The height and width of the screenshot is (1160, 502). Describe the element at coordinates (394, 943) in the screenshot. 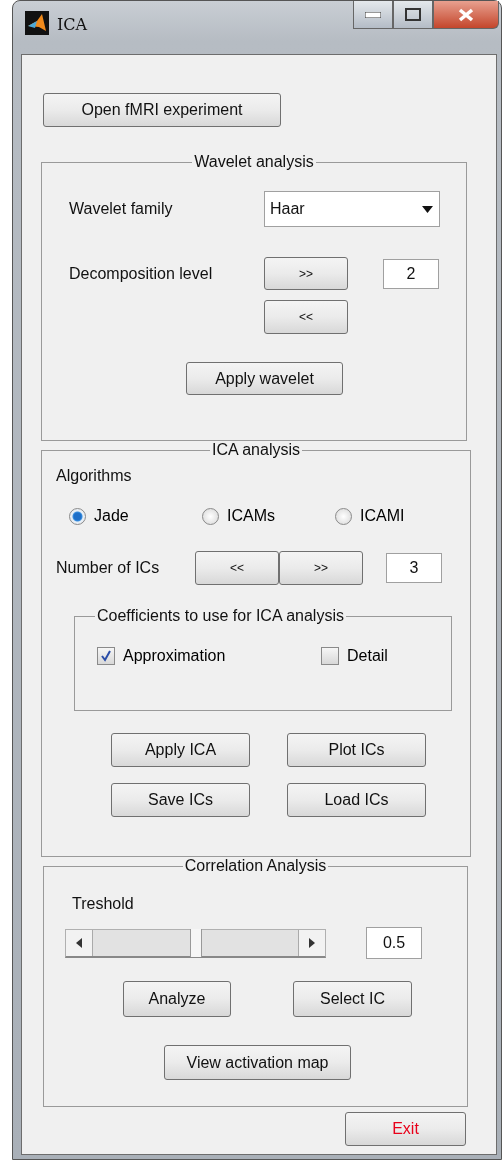

I see `threshold-field: 0.5` at that location.